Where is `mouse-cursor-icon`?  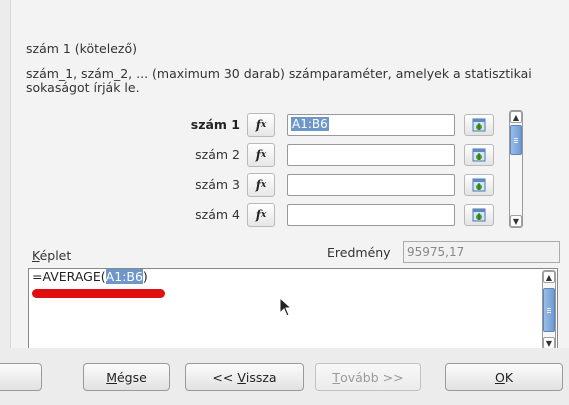 mouse-cursor-icon is located at coordinates (286, 307).